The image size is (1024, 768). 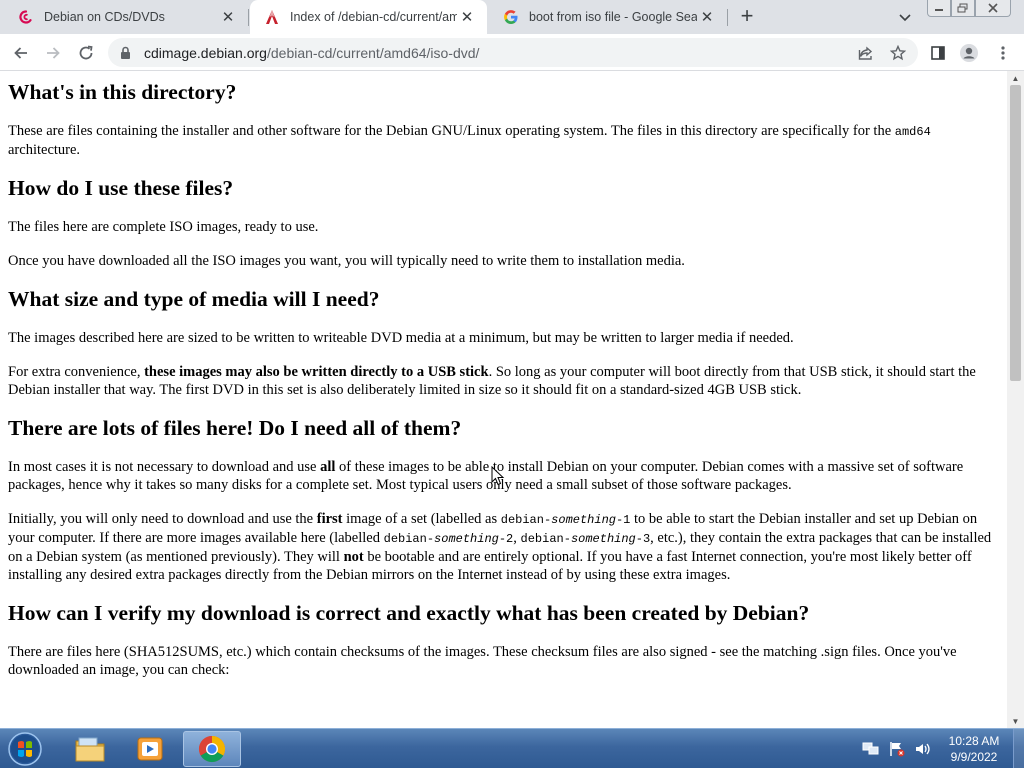 I want to click on tab-debian-cds: Debian on CDs/DVDs ✕, so click(x=126, y=17).